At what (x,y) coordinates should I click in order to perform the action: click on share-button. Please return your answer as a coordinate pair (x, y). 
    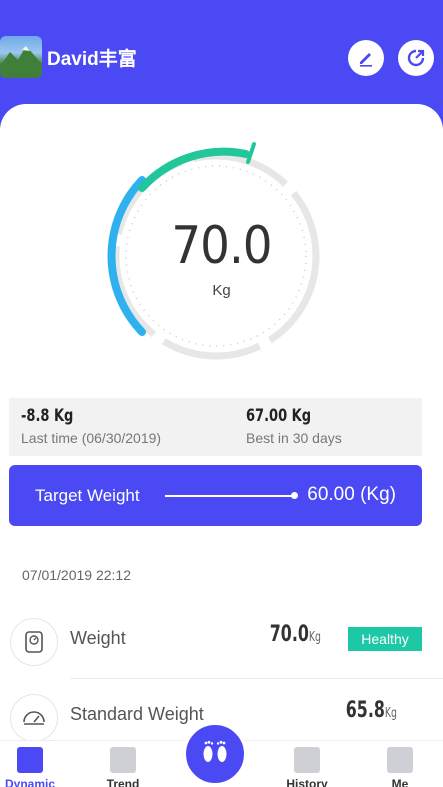
    Looking at the image, I should click on (416, 58).